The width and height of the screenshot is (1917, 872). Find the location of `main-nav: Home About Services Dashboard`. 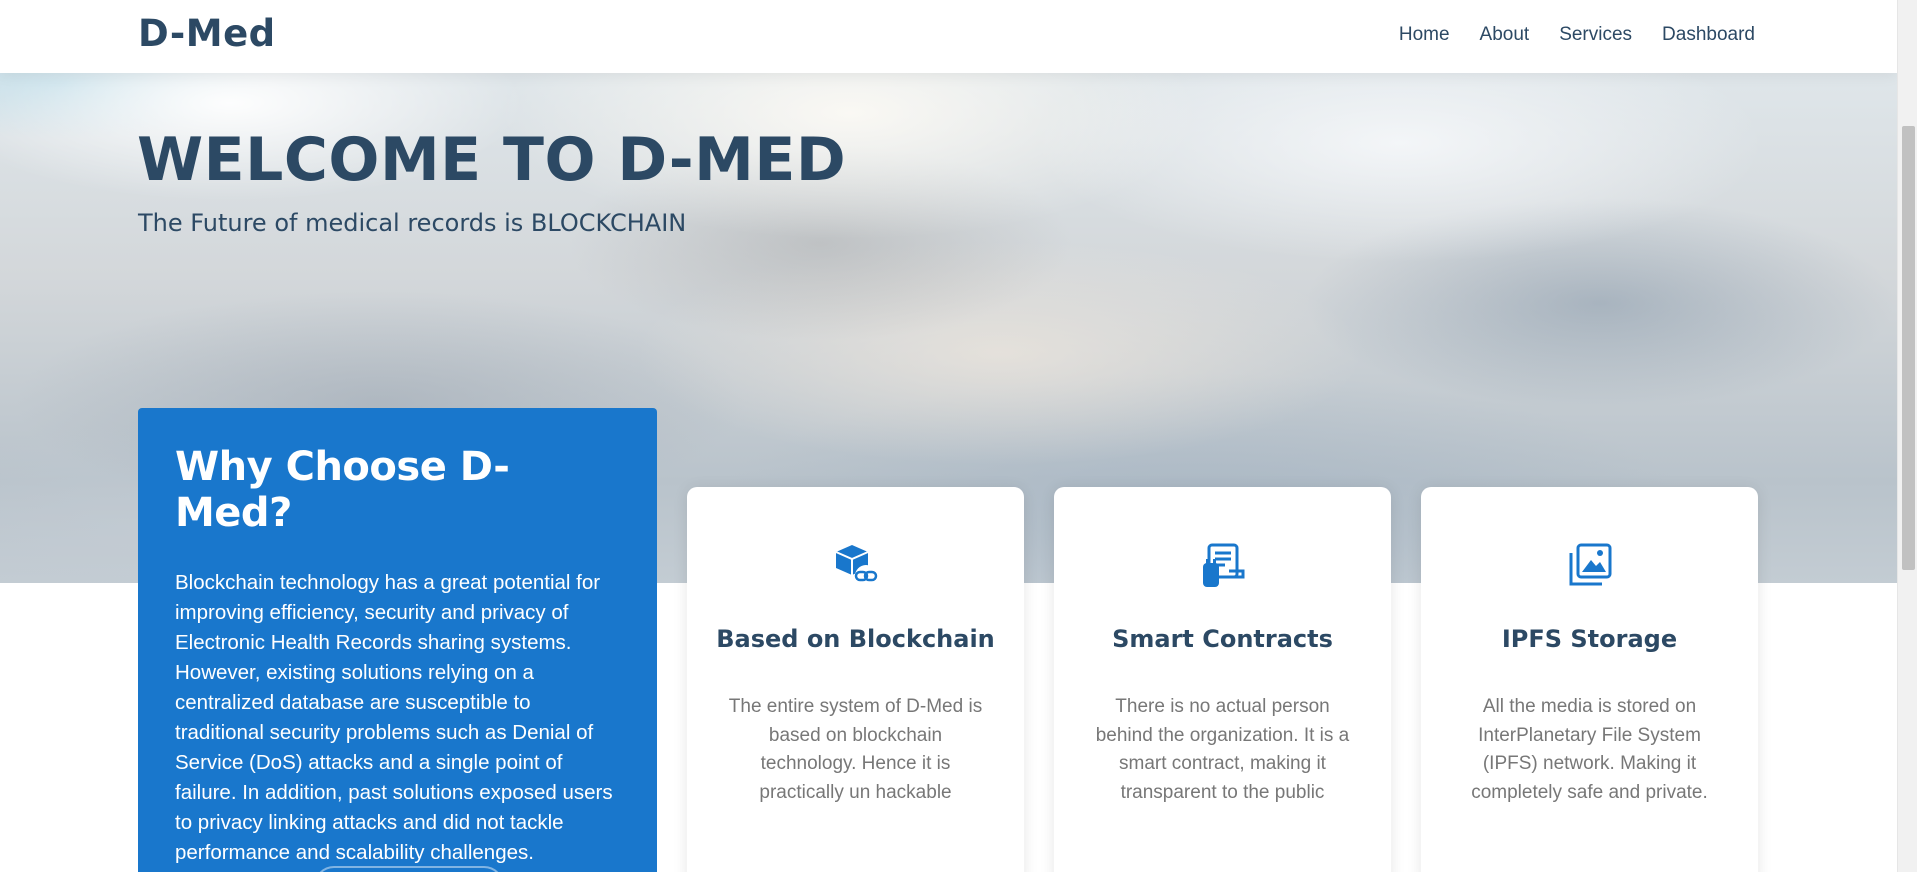

main-nav: Home About Services Dashboard is located at coordinates (1577, 35).